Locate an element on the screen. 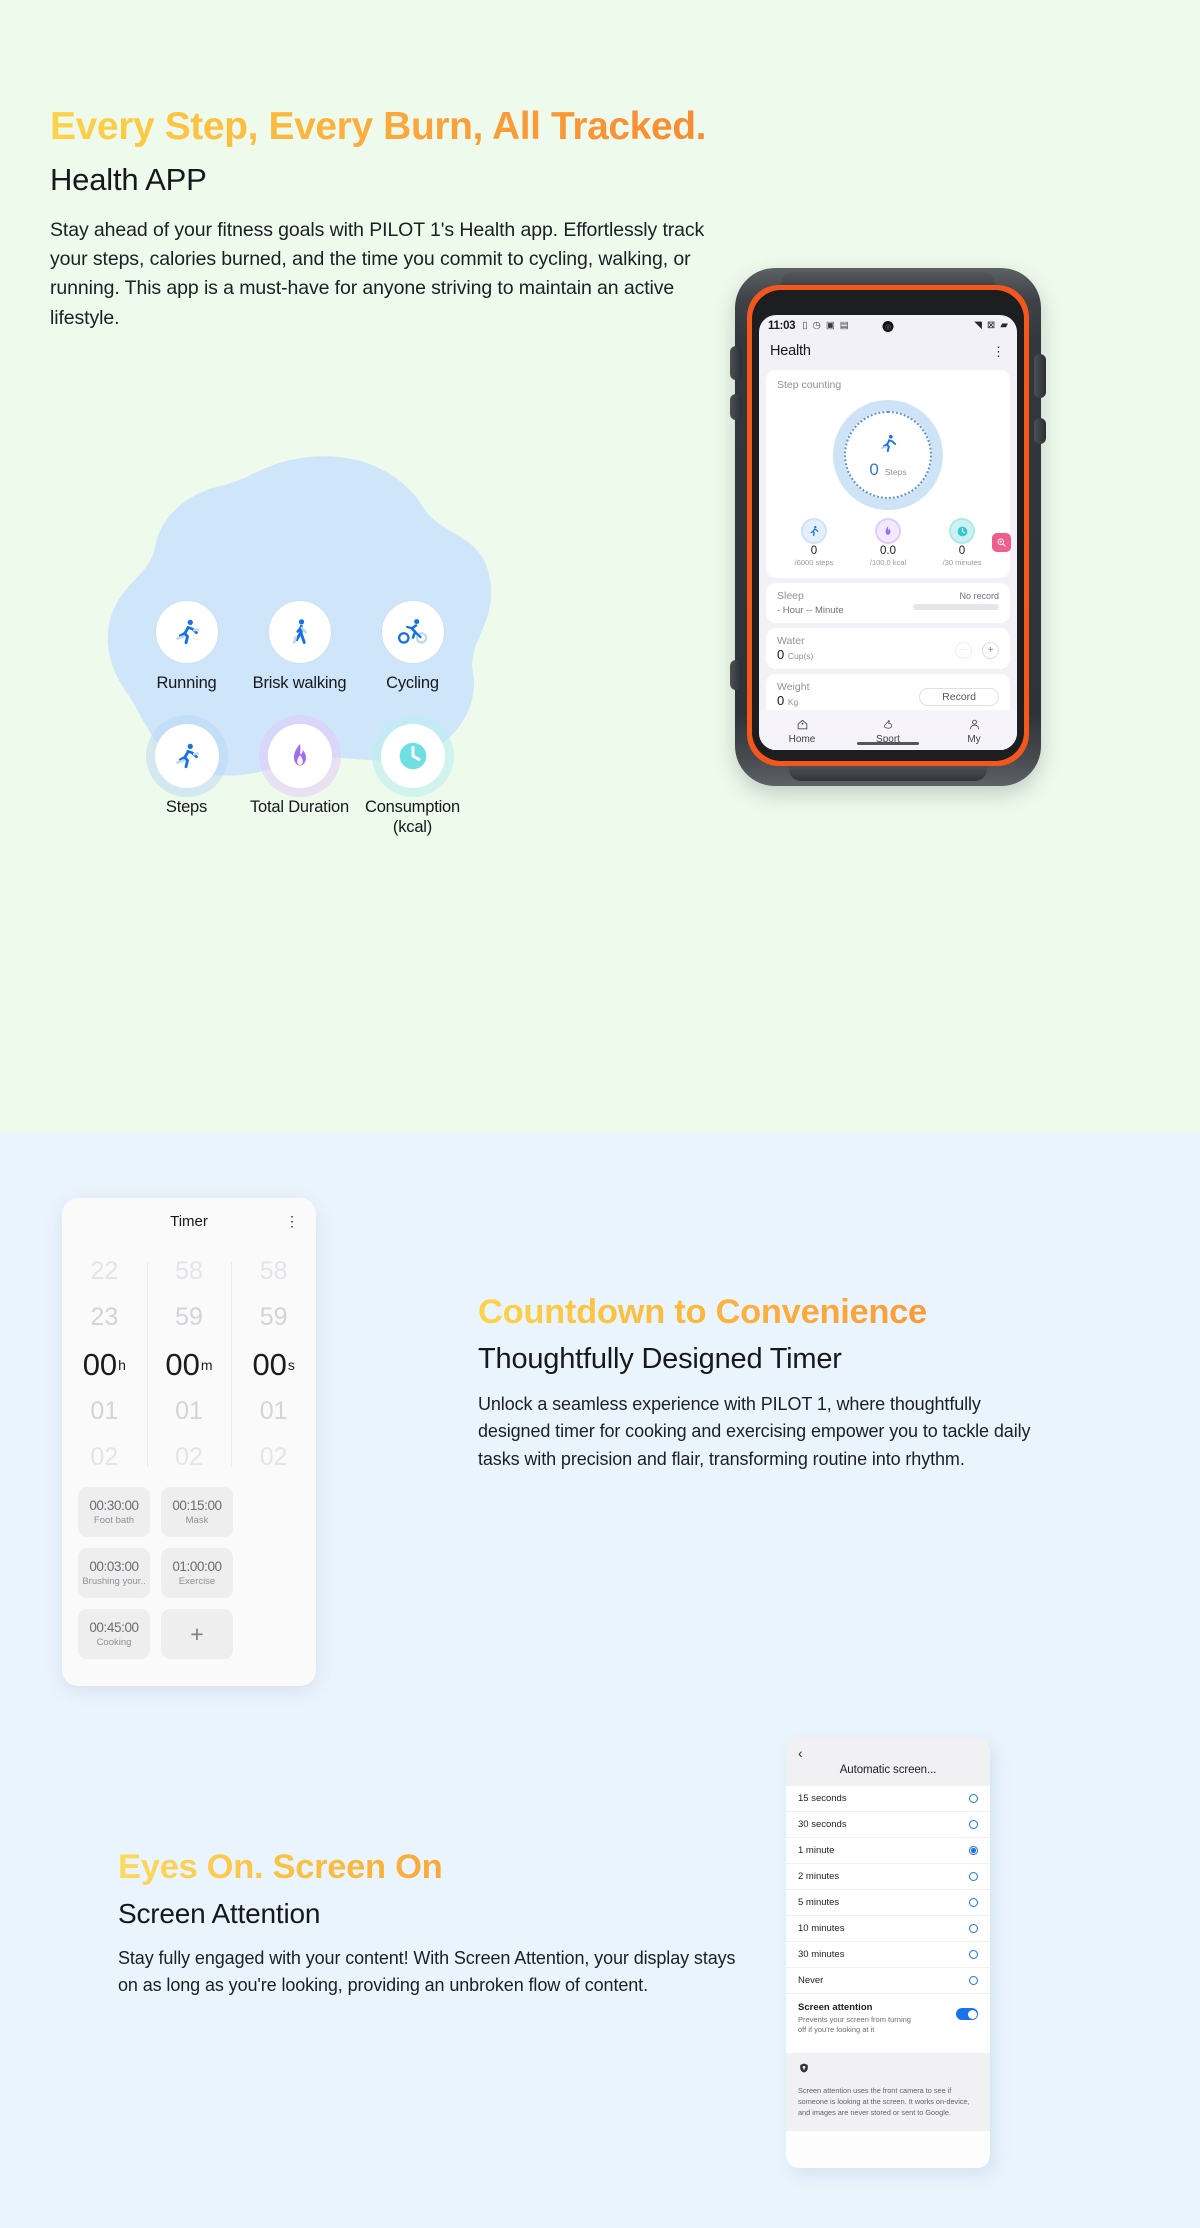  activity-running: Running is located at coordinates (186, 647).